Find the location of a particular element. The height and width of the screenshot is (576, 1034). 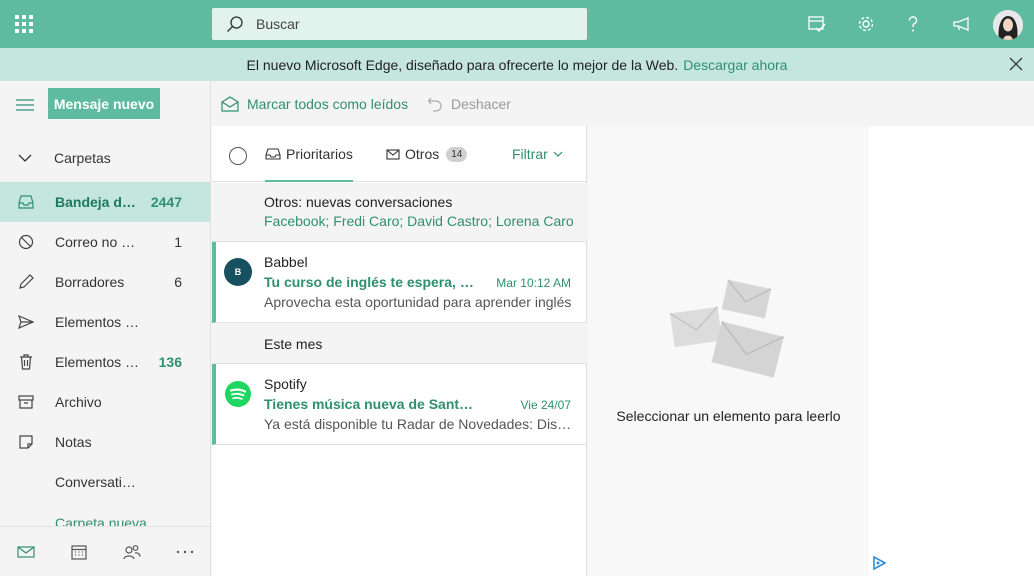

search-input is located at coordinates (406, 24).